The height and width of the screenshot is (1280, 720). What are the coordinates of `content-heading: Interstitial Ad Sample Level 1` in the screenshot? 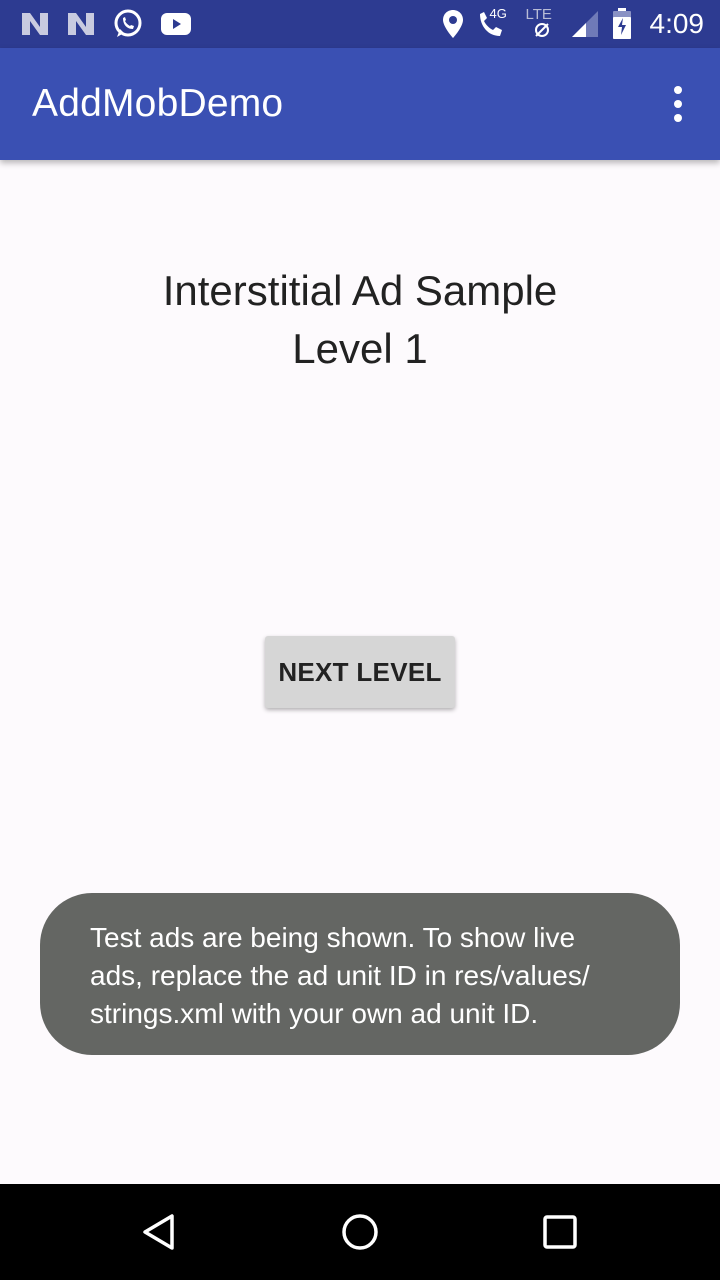 It's located at (360, 320).